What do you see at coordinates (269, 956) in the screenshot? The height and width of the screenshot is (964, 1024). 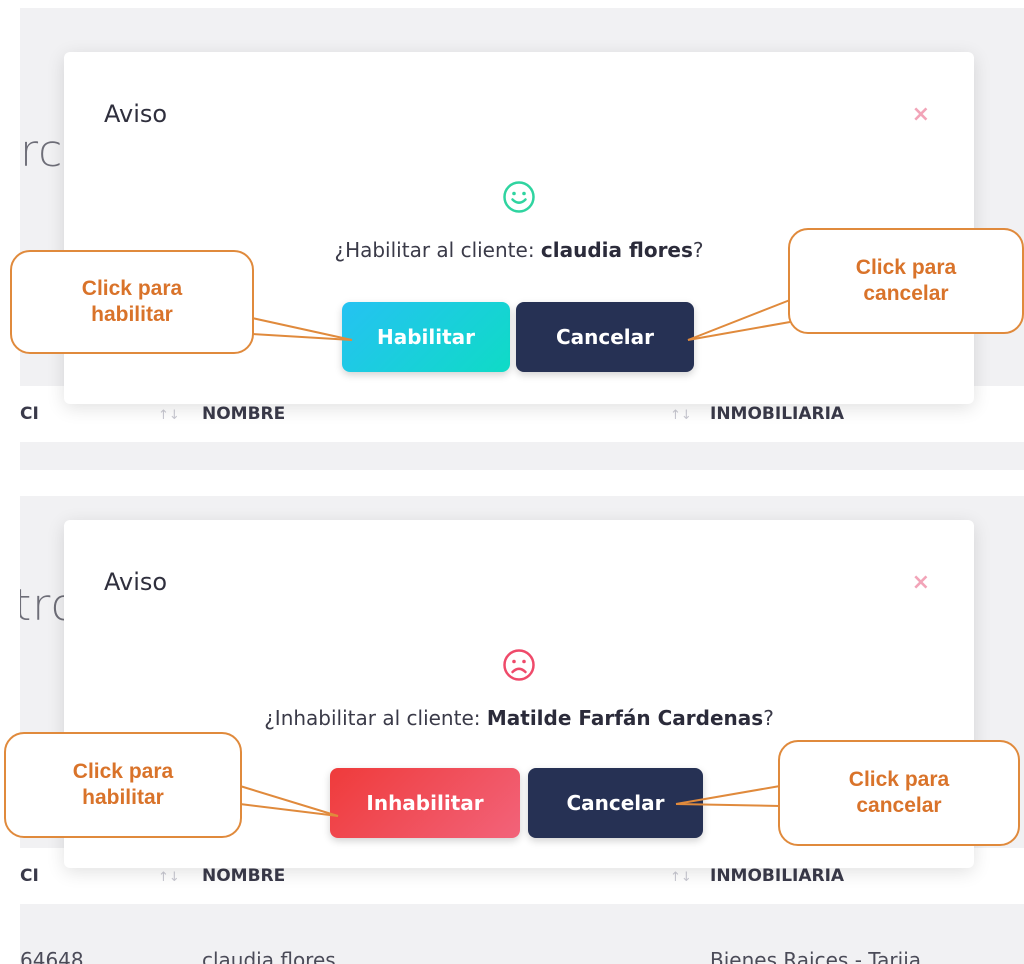 I see `table-cell-nombre: claudia flores` at bounding box center [269, 956].